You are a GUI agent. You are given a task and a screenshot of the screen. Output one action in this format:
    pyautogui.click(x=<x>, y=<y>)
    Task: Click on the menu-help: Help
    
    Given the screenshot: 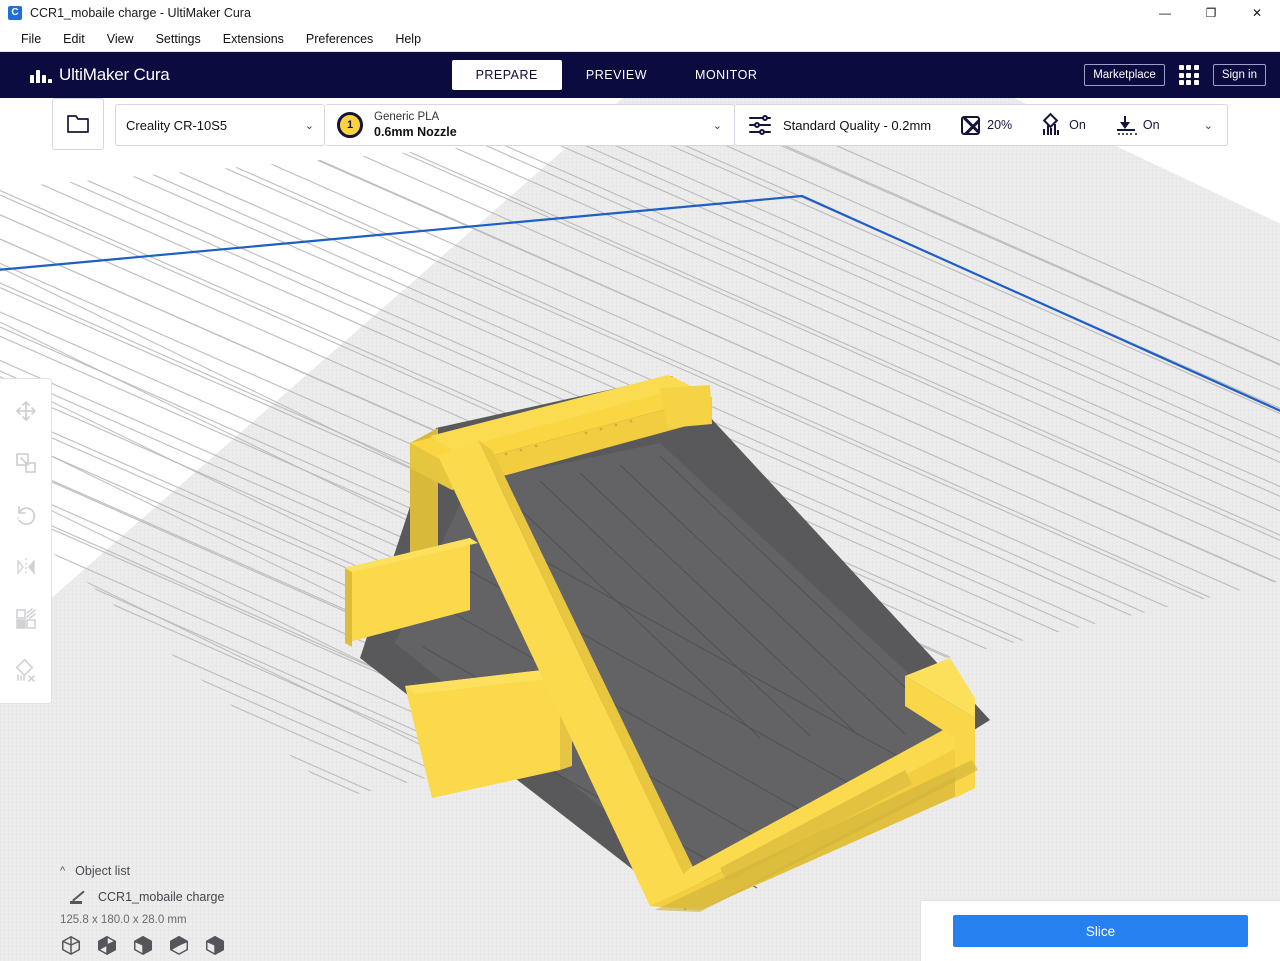 What is the action you would take?
    pyautogui.click(x=408, y=39)
    